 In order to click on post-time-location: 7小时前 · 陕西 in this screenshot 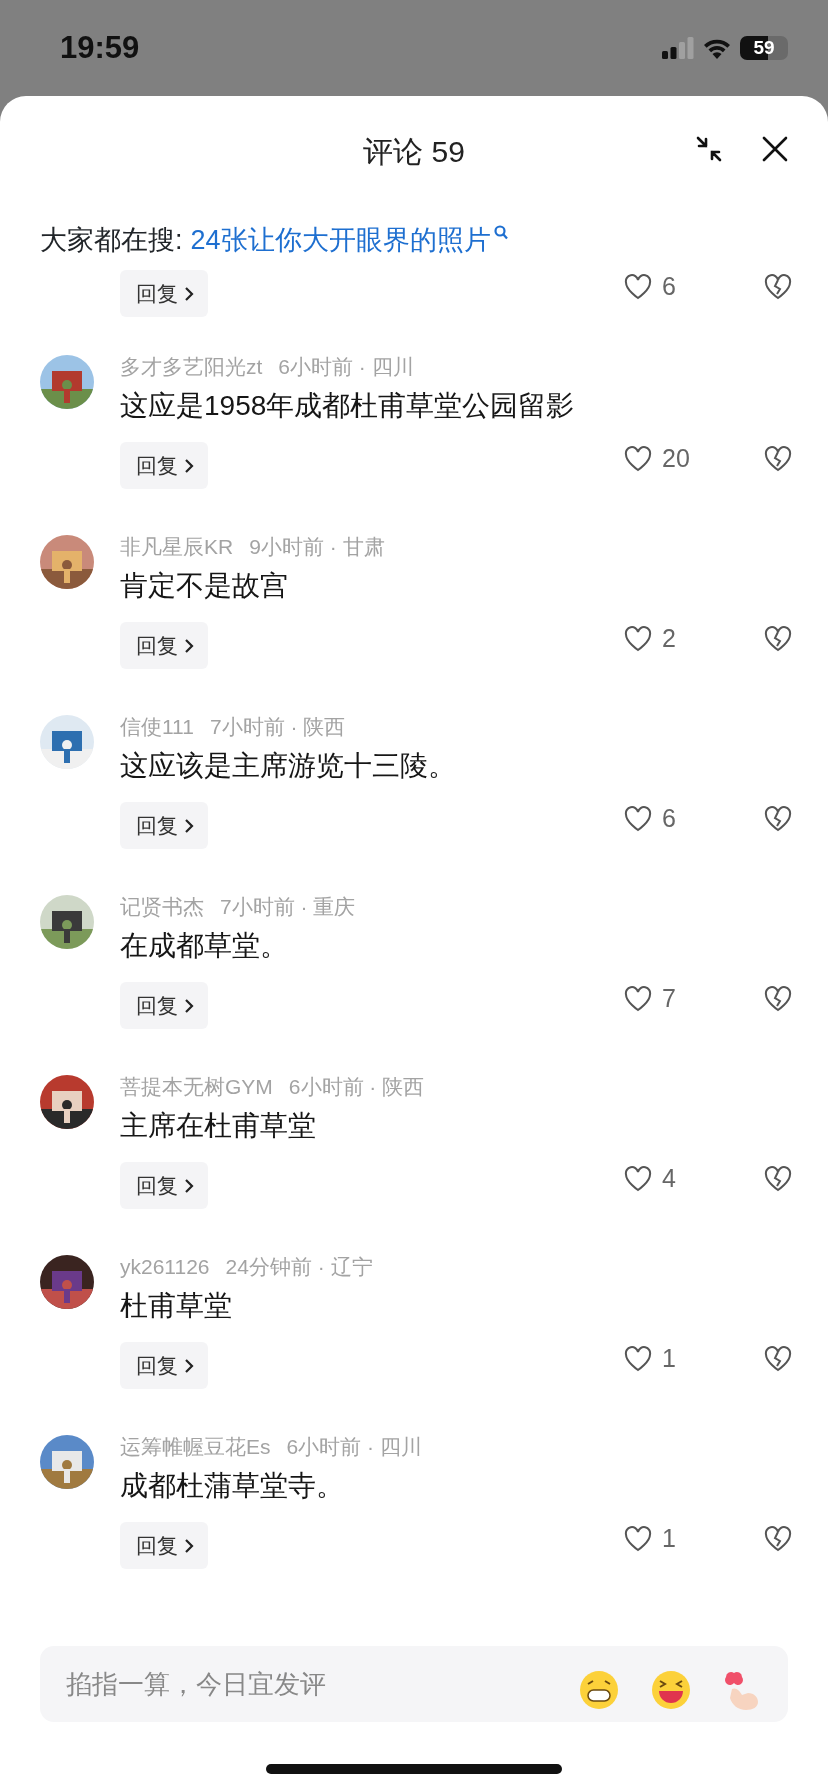, I will do `click(277, 727)`.